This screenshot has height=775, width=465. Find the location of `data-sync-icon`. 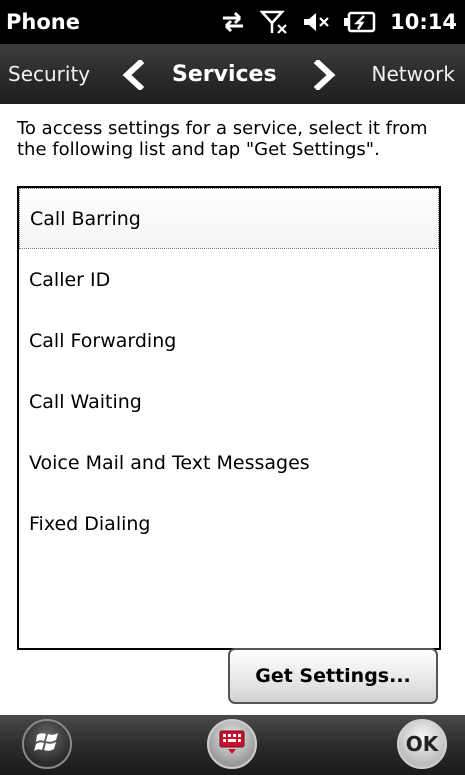

data-sync-icon is located at coordinates (233, 22).